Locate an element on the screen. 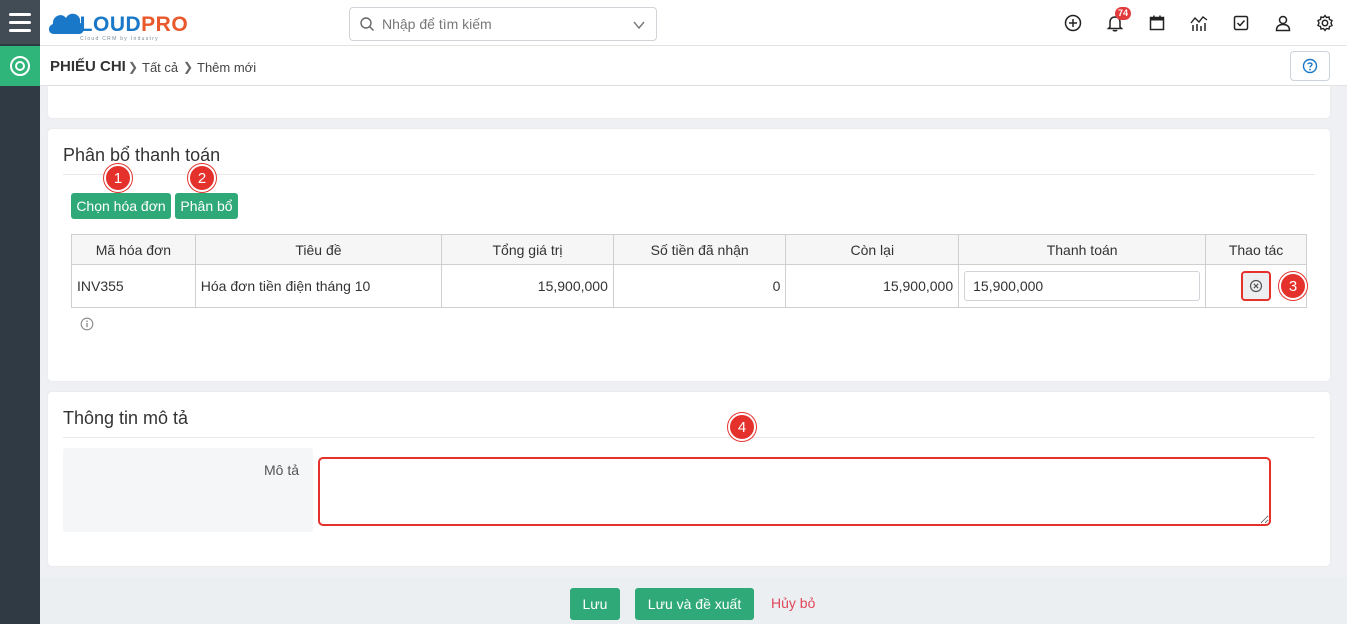 The image size is (1347, 624). choose-invoice-button: Chọn hóa đơn is located at coordinates (121, 206).